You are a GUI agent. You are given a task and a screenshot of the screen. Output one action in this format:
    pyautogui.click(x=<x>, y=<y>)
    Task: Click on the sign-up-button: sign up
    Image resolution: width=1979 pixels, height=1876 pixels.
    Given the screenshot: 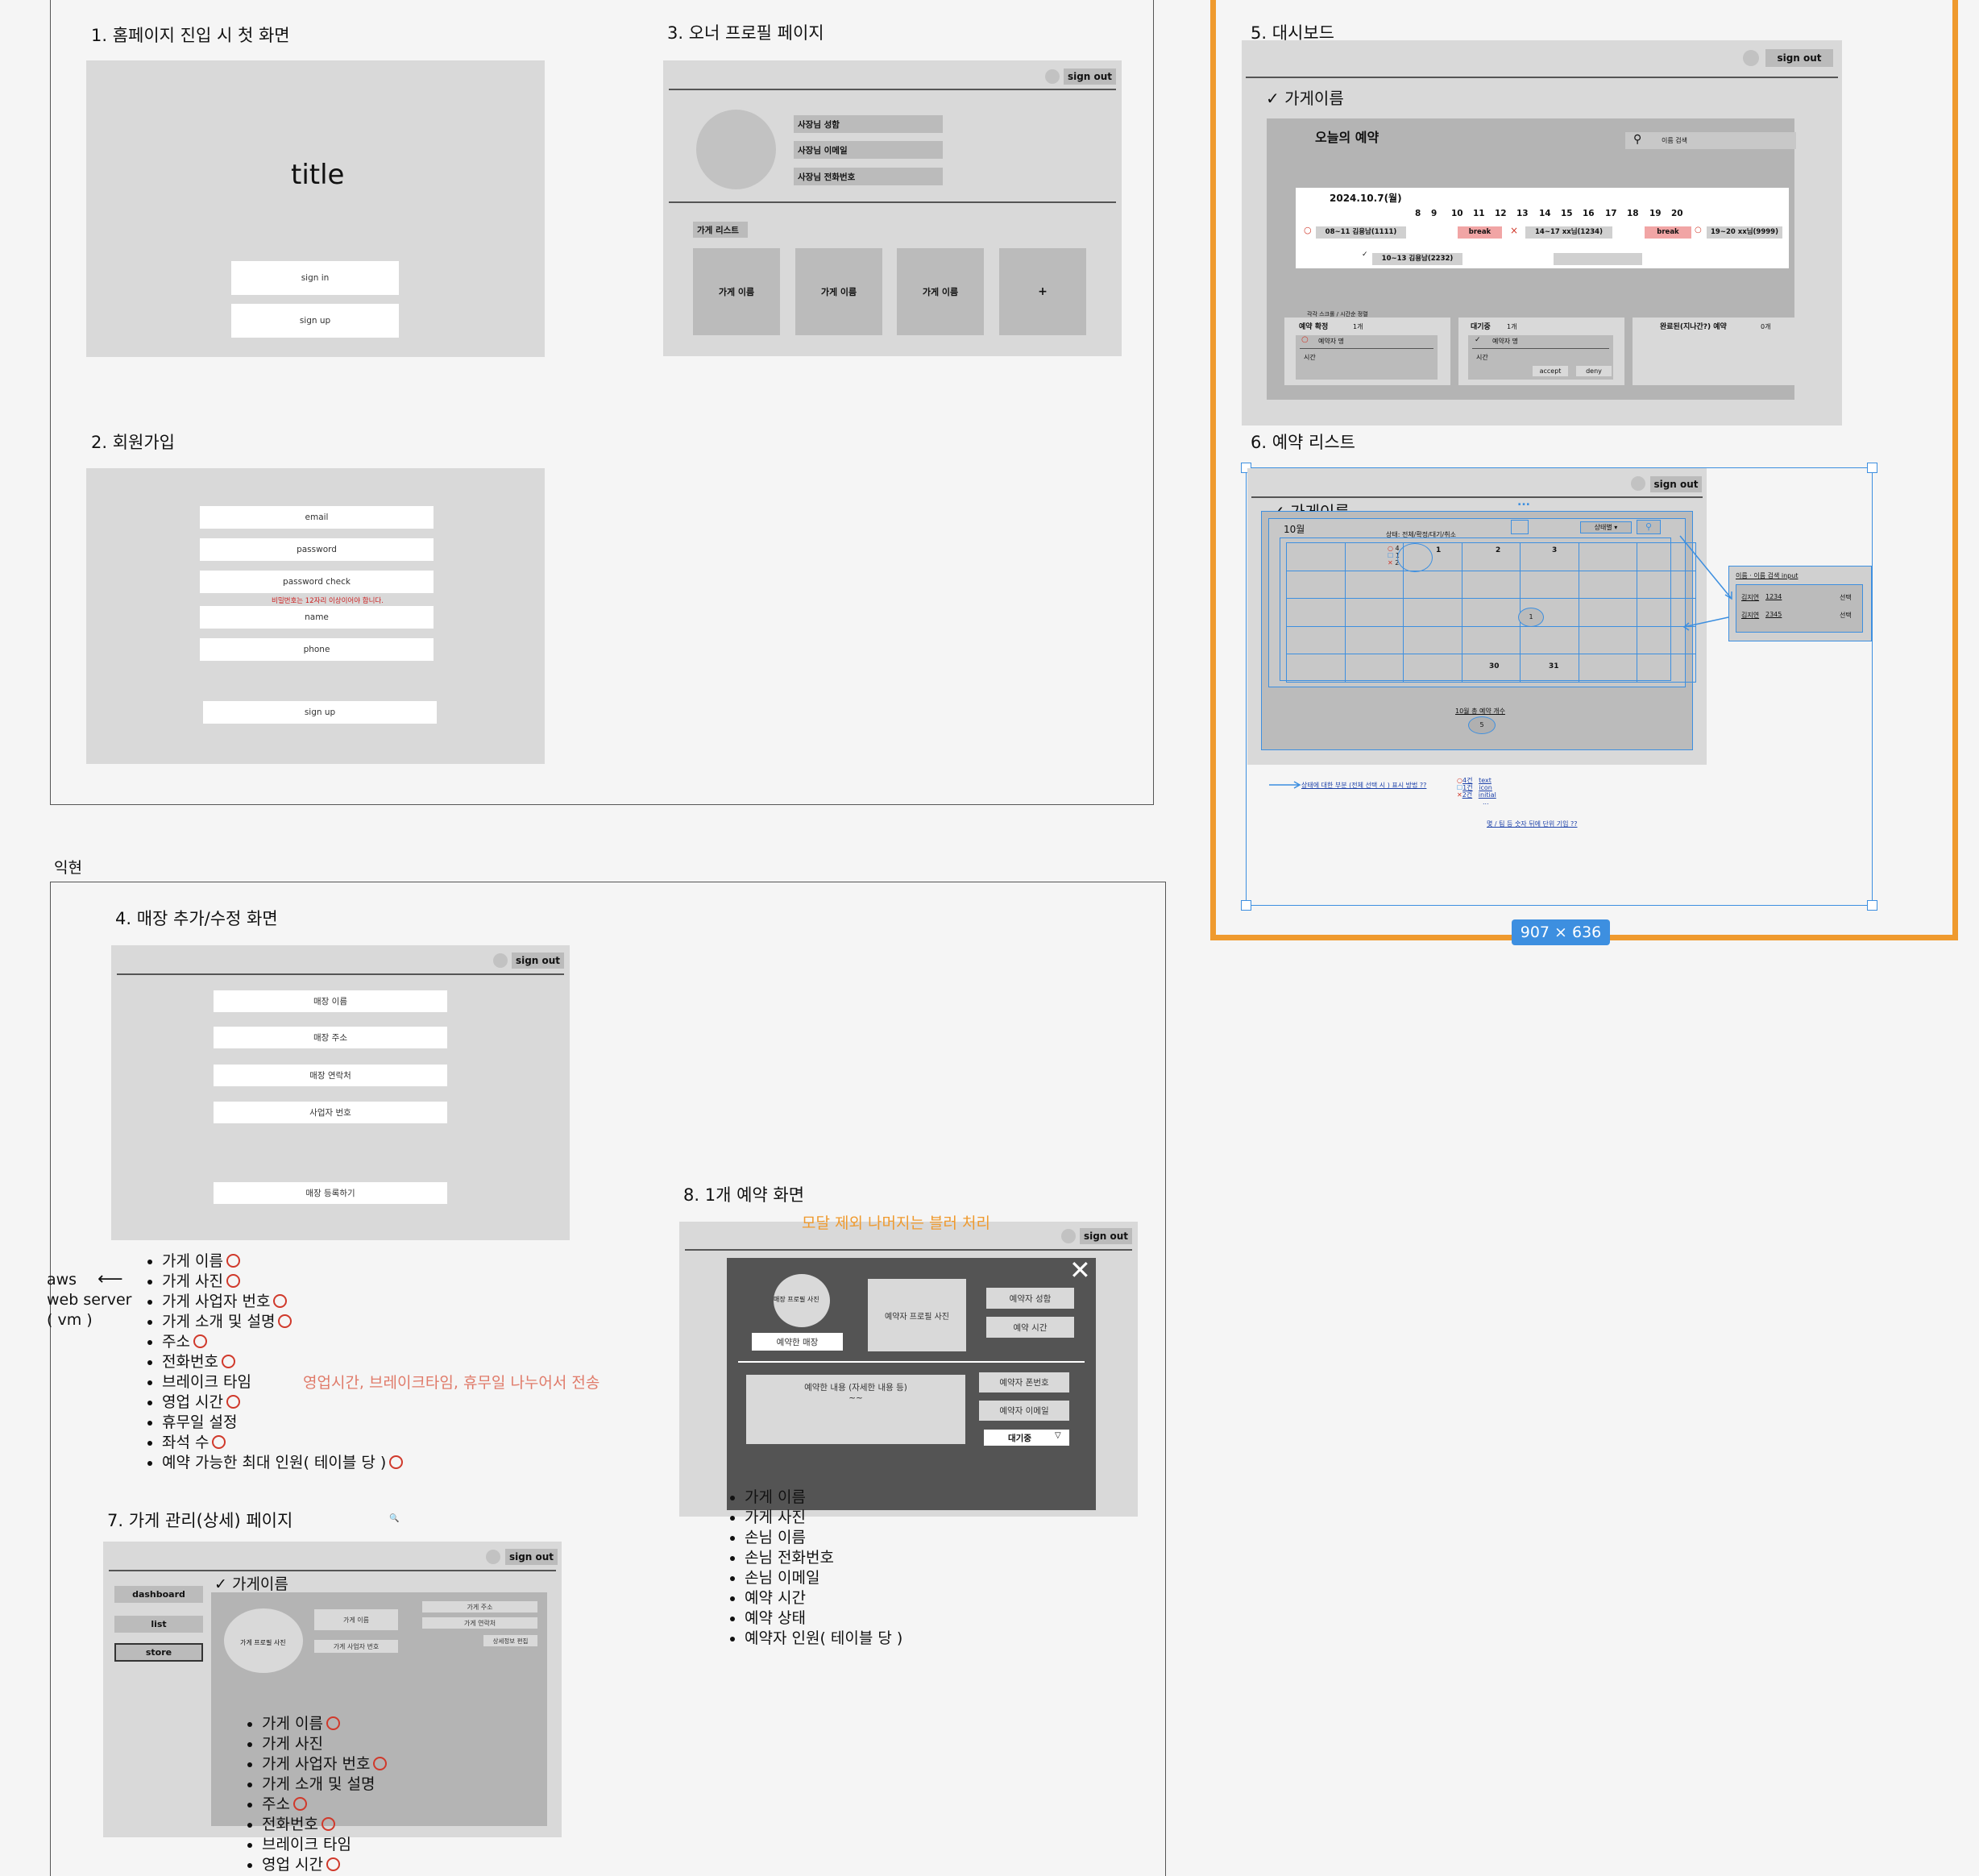 What is the action you would take?
    pyautogui.click(x=315, y=321)
    